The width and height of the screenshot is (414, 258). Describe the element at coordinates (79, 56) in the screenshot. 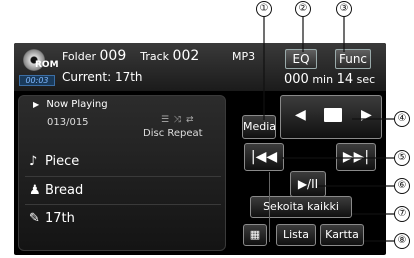

I see `folder-label: Folder` at that location.